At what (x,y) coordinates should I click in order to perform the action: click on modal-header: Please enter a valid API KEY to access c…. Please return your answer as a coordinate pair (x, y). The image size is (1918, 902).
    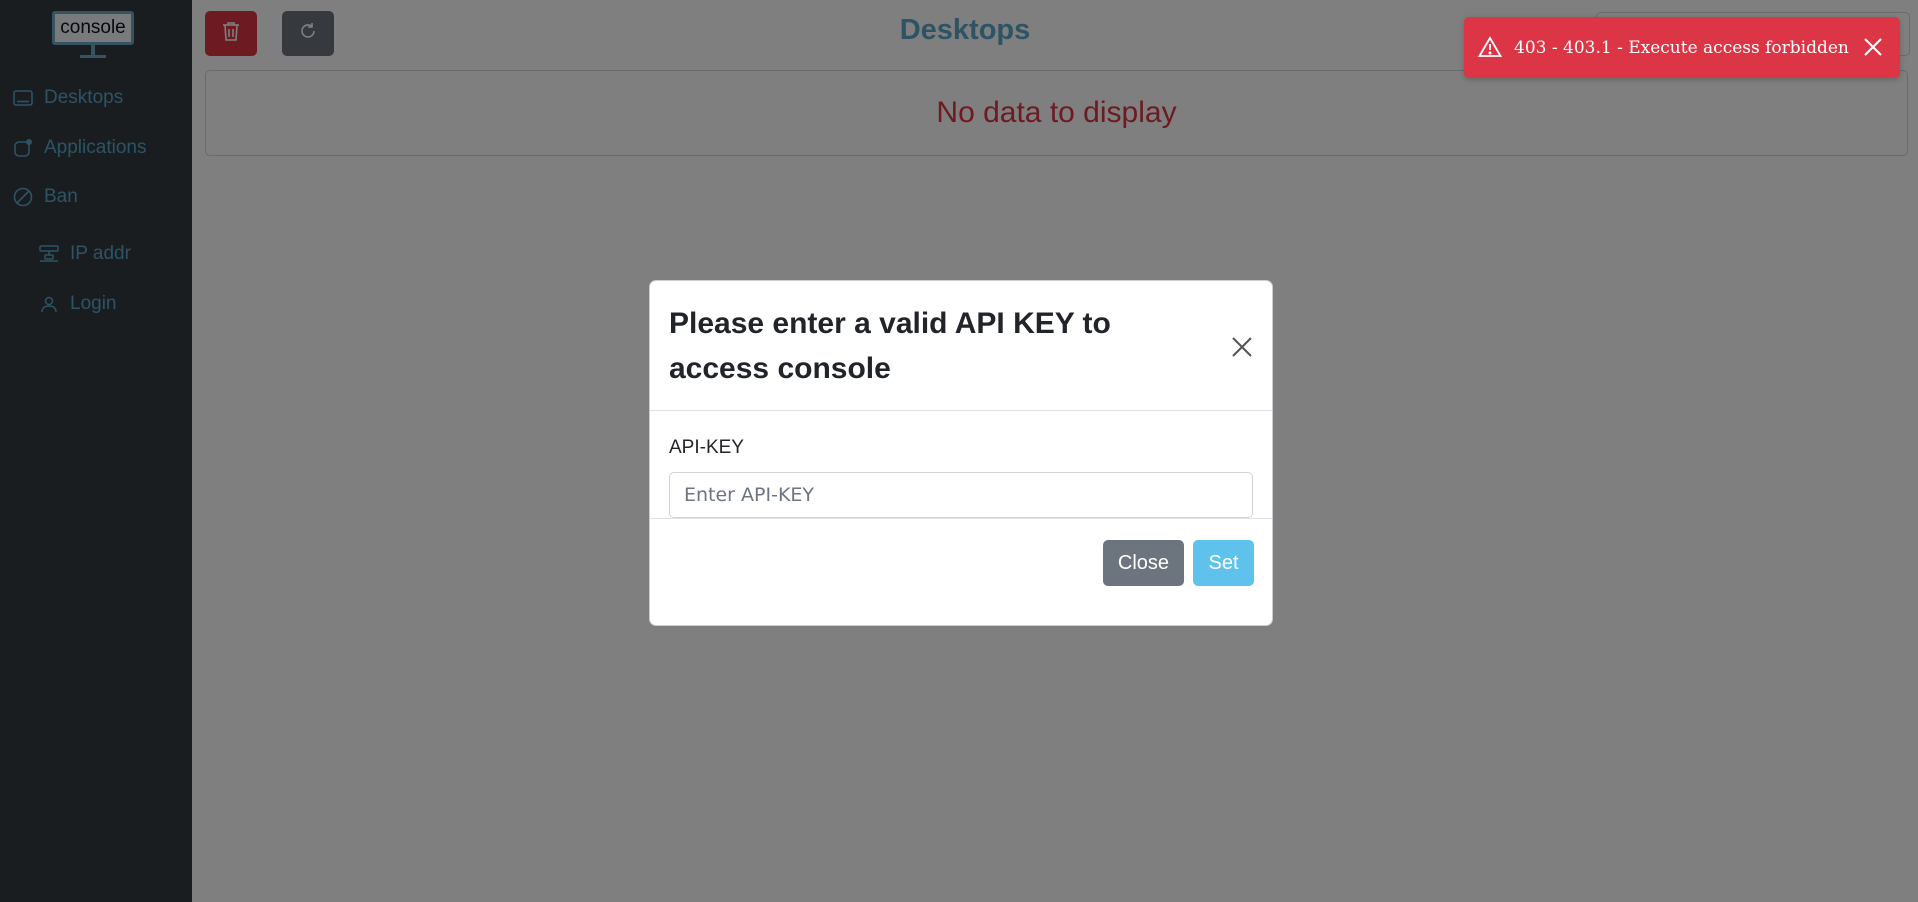
    Looking at the image, I should click on (961, 346).